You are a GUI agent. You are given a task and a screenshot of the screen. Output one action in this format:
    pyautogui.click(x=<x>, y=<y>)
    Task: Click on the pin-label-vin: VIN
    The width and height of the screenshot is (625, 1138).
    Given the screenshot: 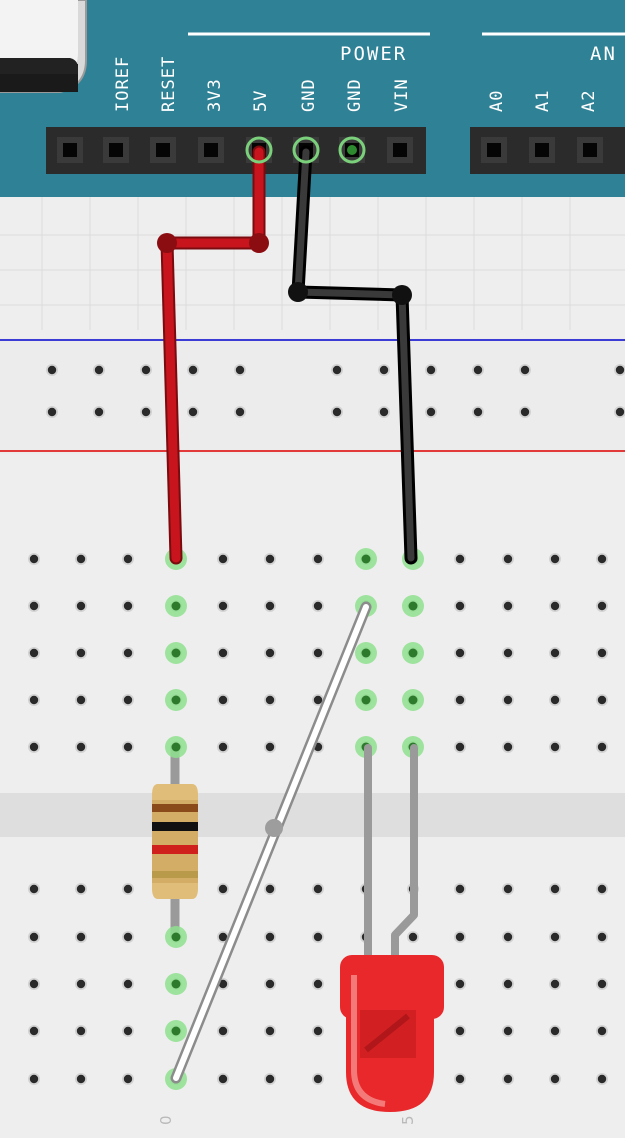 What is the action you would take?
    pyautogui.click(x=402, y=95)
    